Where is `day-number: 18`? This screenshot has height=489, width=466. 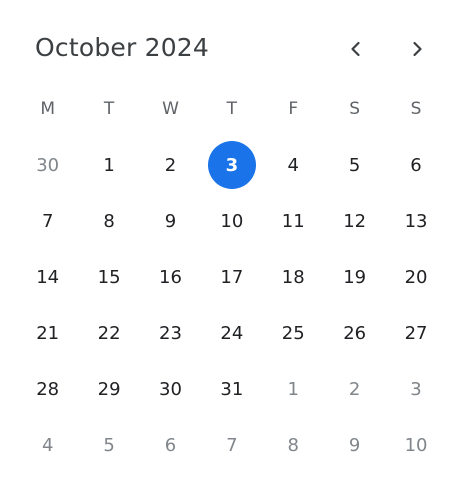
day-number: 18 is located at coordinates (293, 277).